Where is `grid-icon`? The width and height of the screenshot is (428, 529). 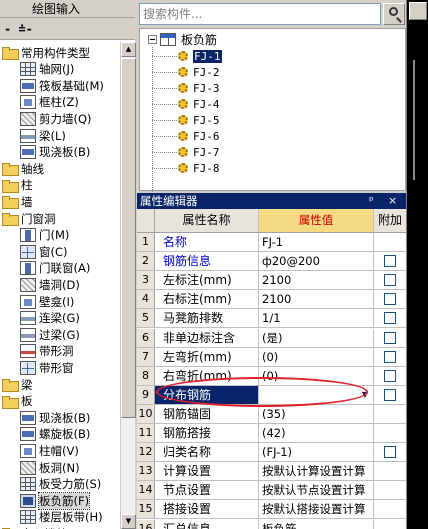 grid-icon is located at coordinates (28, 517).